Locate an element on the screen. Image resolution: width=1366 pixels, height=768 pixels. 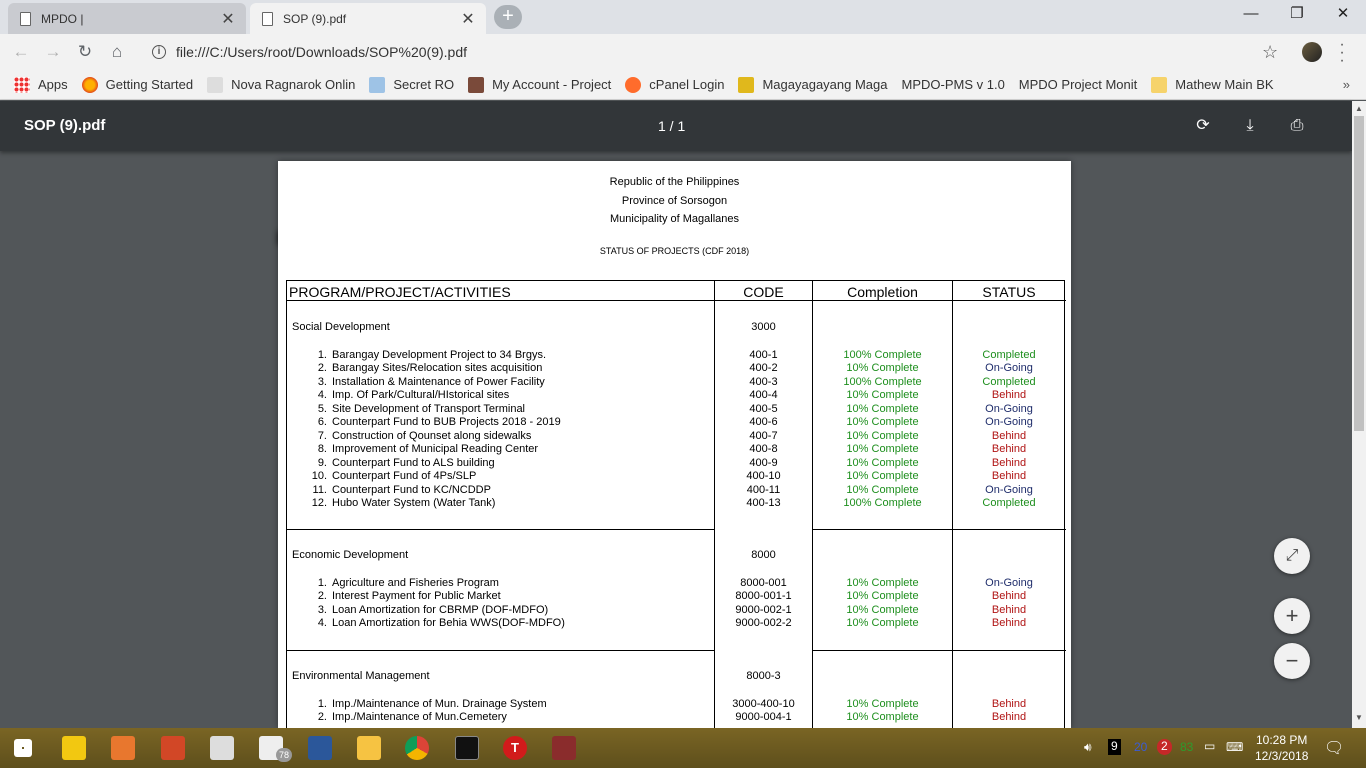
print-icon: ⎙ is located at coordinates (1297, 126).